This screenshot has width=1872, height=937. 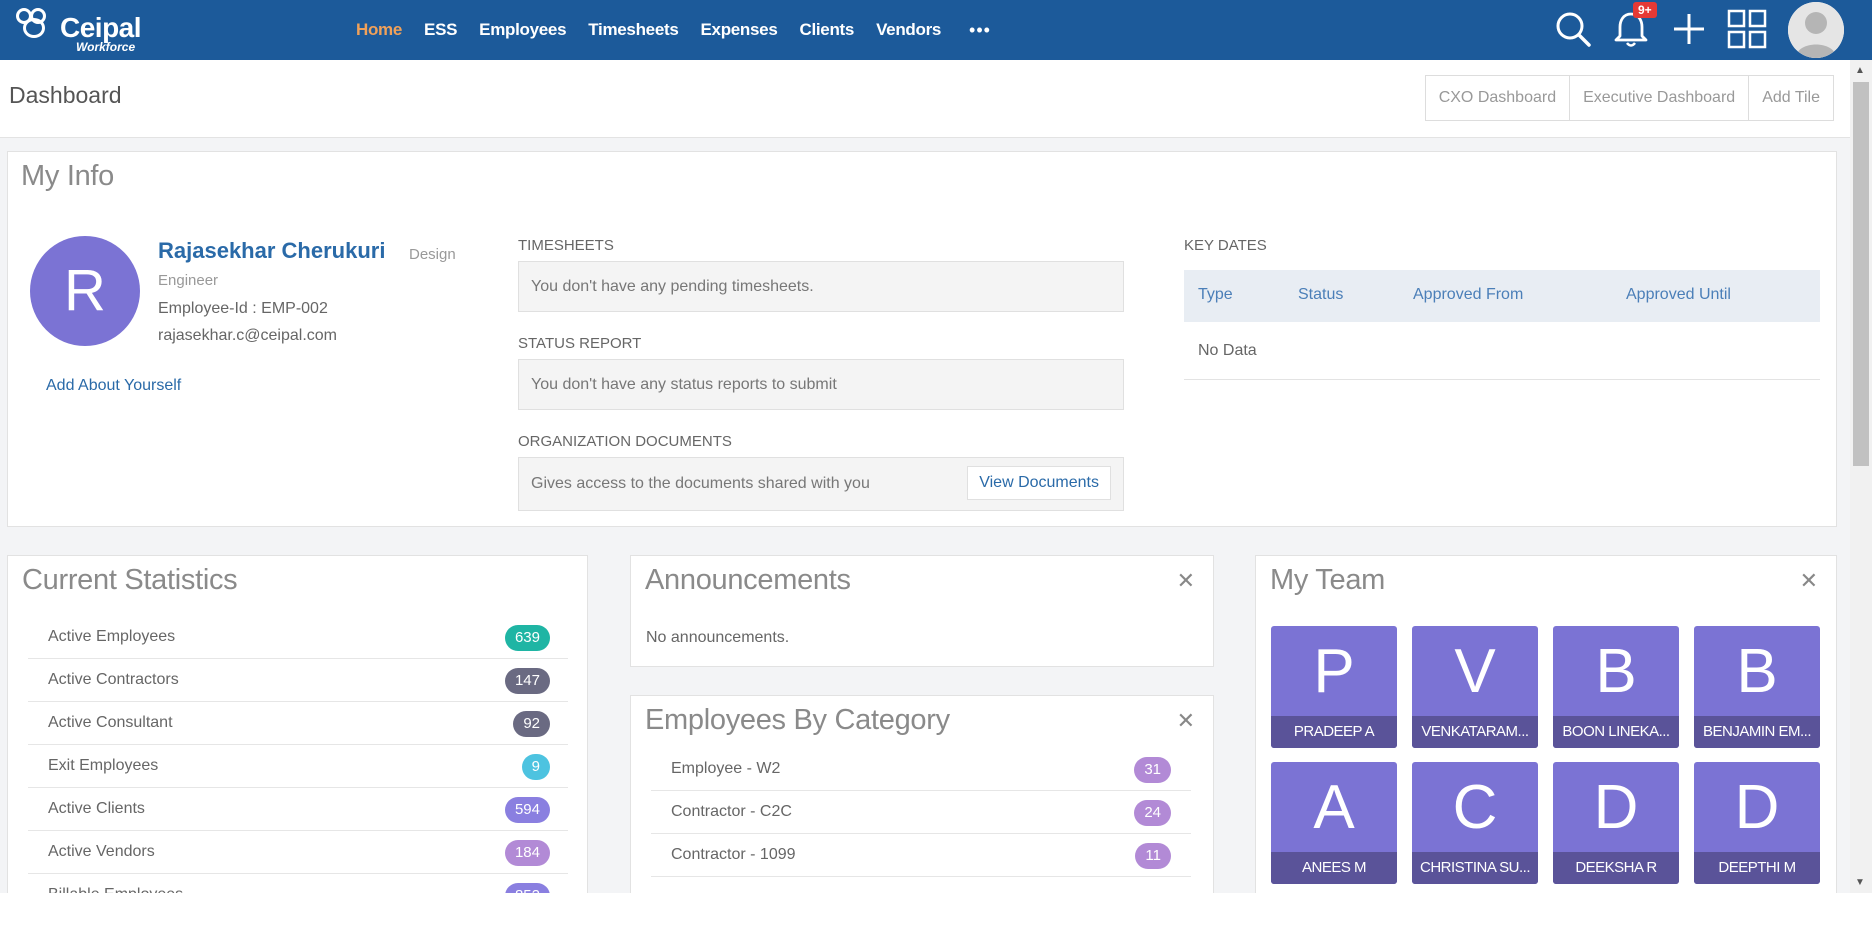 I want to click on nav-home: Home, so click(x=379, y=30).